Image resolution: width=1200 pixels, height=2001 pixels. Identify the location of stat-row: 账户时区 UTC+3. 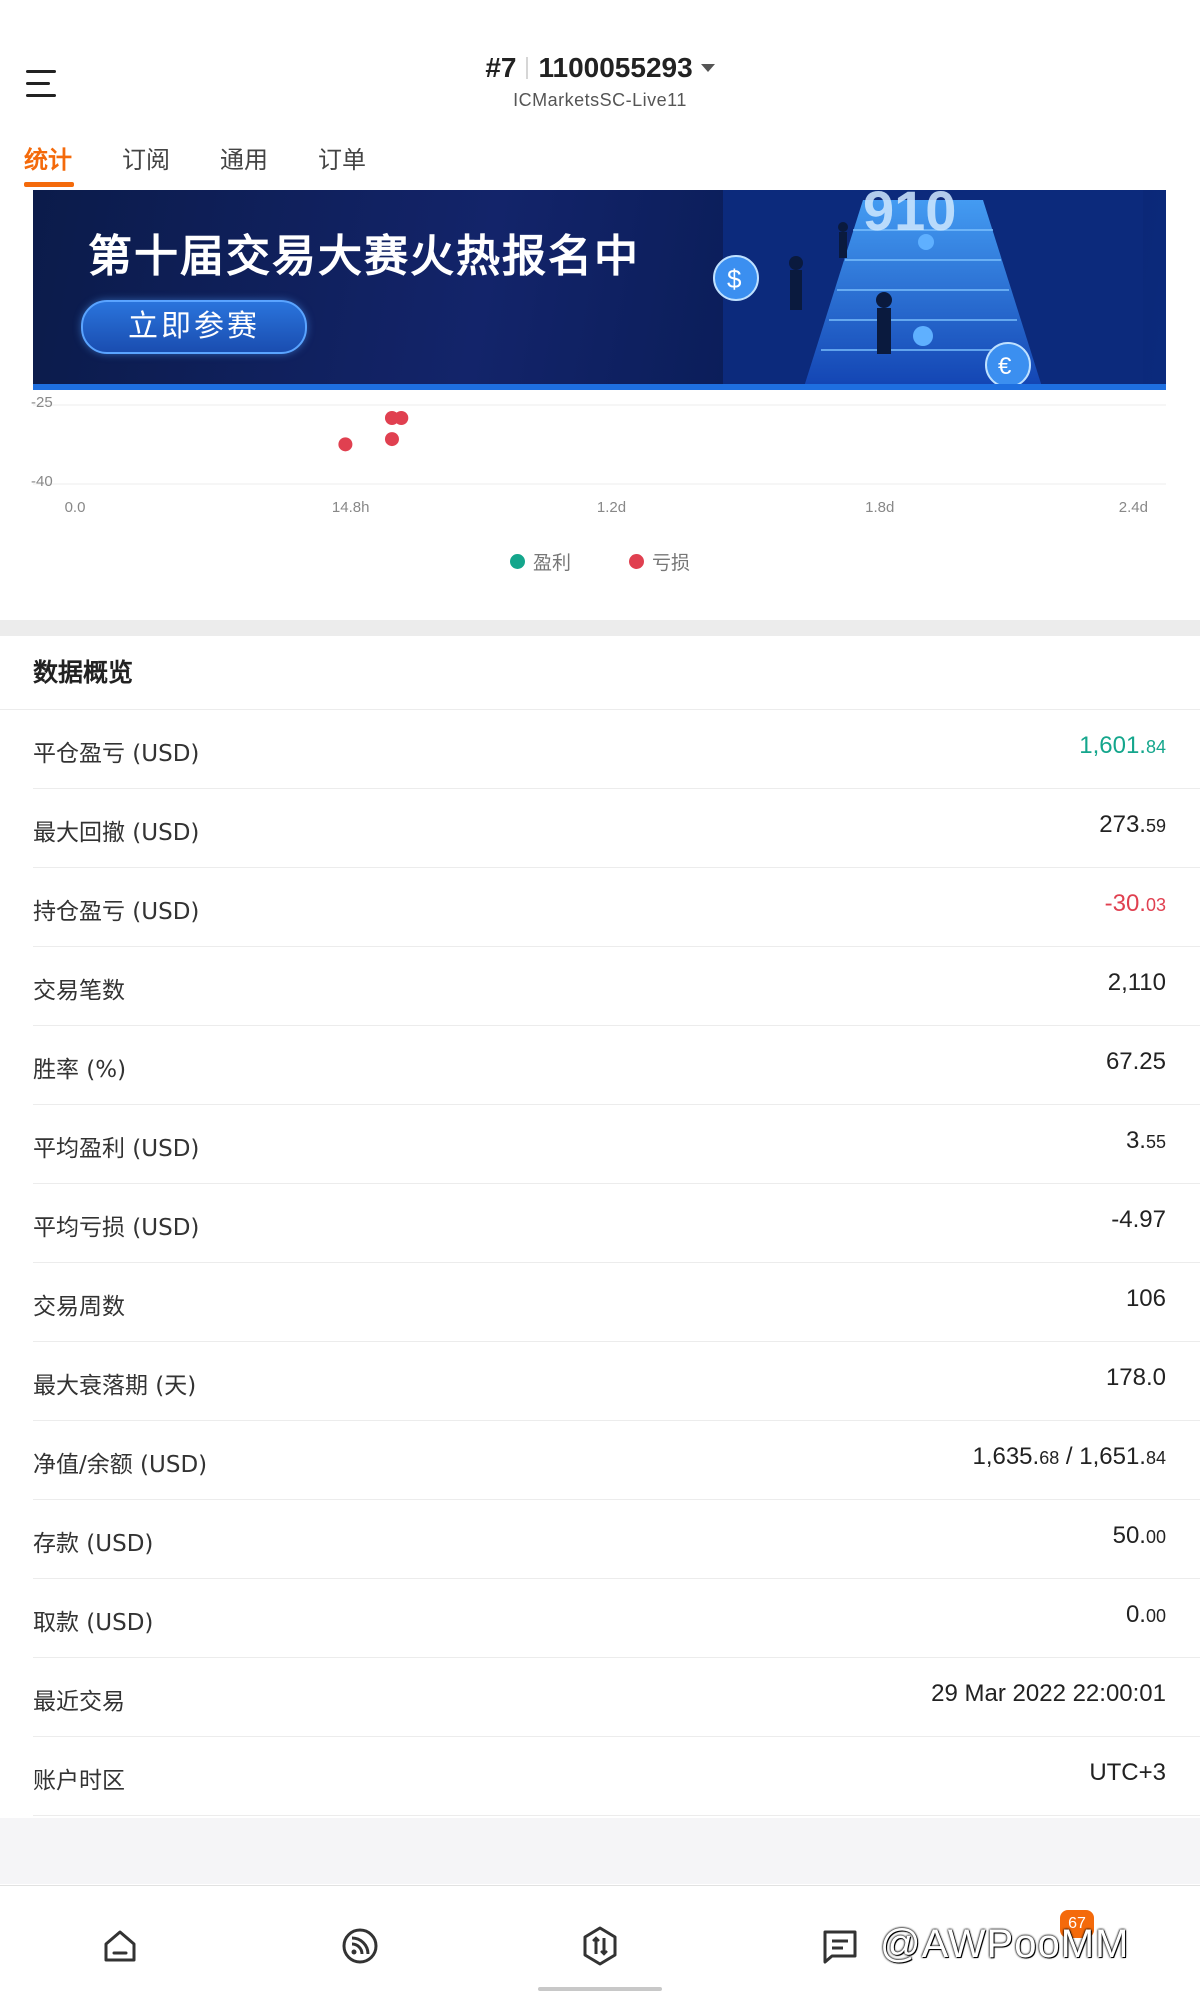
(616, 1776).